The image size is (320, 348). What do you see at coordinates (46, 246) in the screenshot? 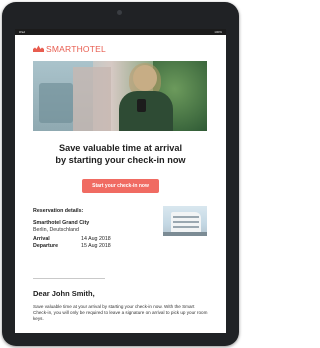
I see `departure-label: Departure` at bounding box center [46, 246].